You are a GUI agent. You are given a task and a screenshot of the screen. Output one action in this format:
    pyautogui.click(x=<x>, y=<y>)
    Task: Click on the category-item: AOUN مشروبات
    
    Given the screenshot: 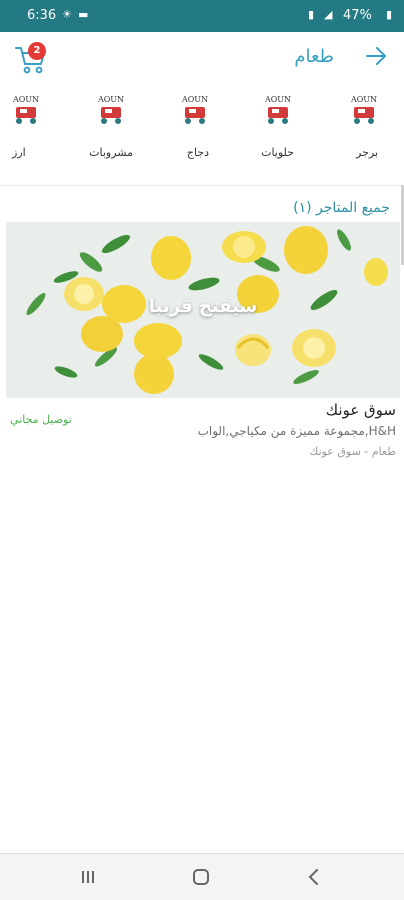 What is the action you would take?
    pyautogui.click(x=111, y=128)
    